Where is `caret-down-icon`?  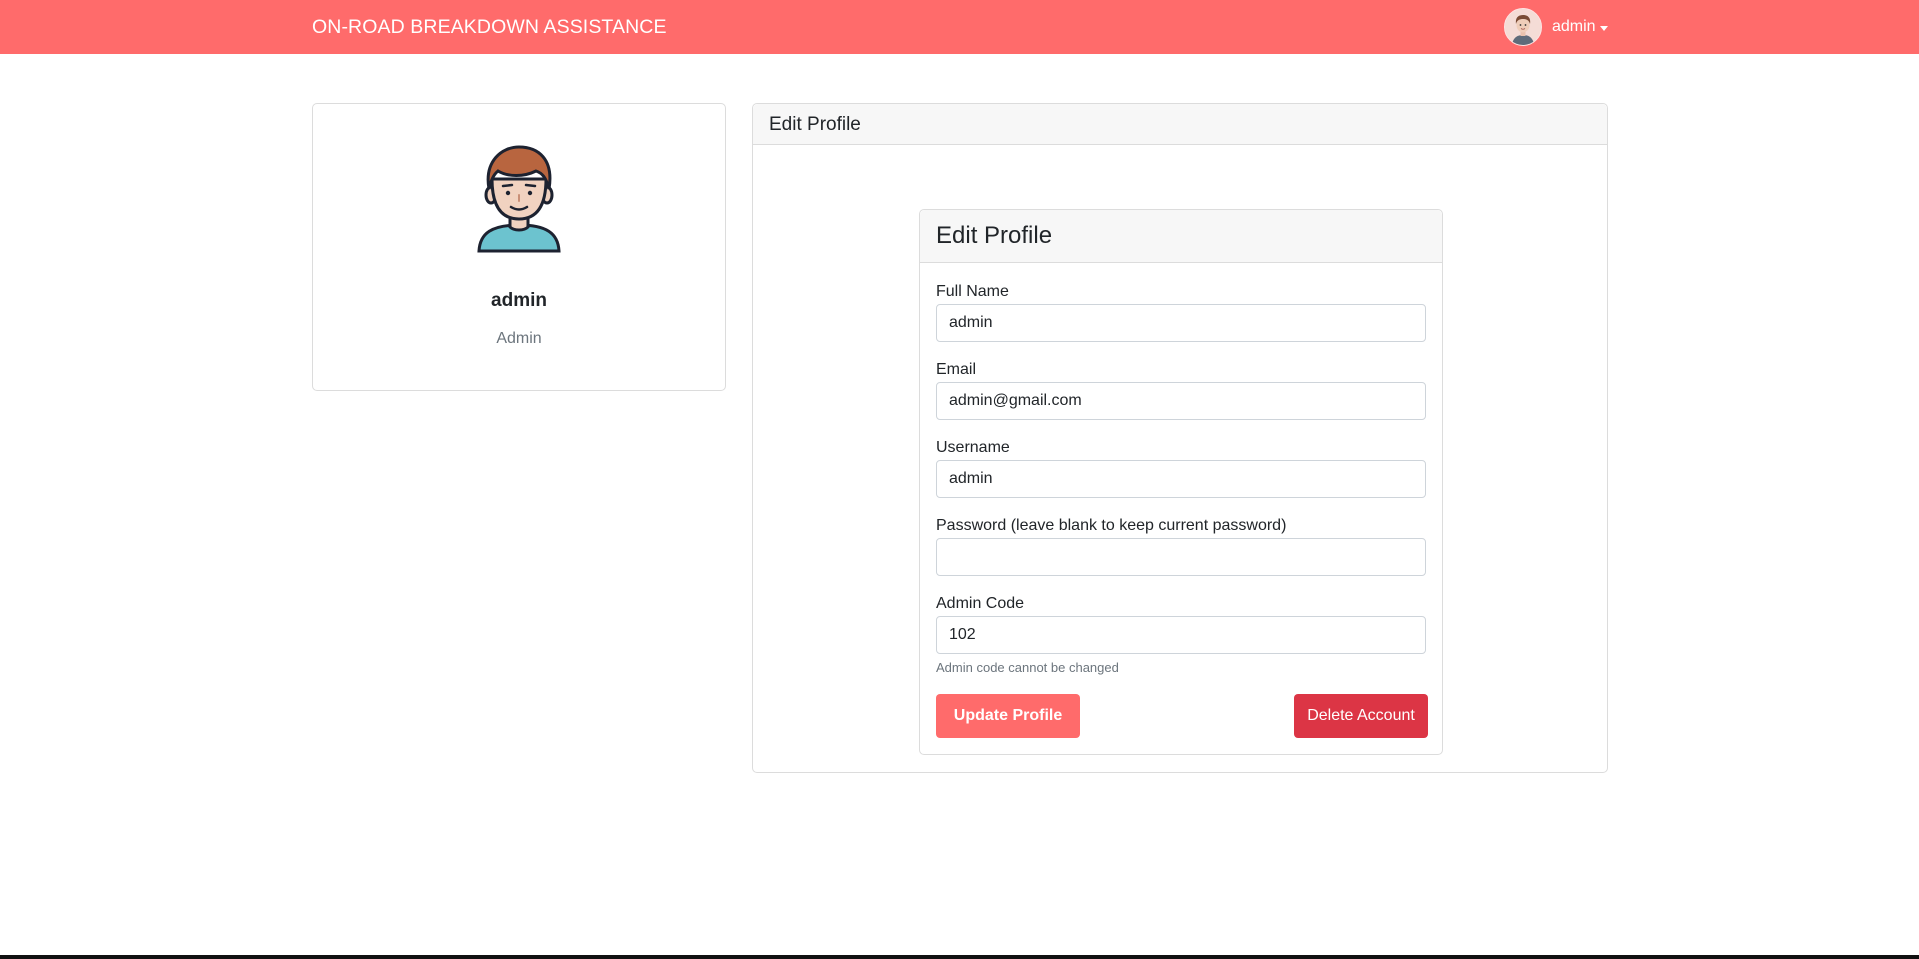
caret-down-icon is located at coordinates (1603, 28).